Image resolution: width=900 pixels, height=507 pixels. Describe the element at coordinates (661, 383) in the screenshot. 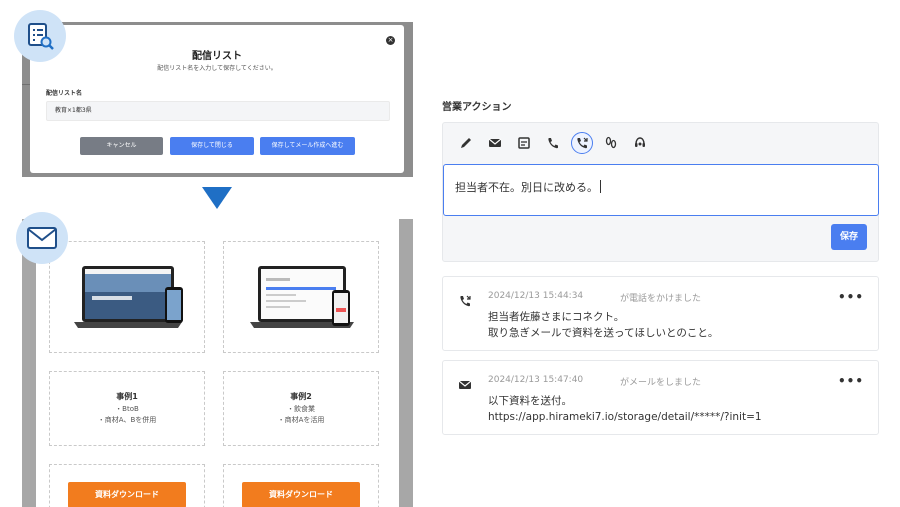

I see `log-type: がメールをしました` at that location.